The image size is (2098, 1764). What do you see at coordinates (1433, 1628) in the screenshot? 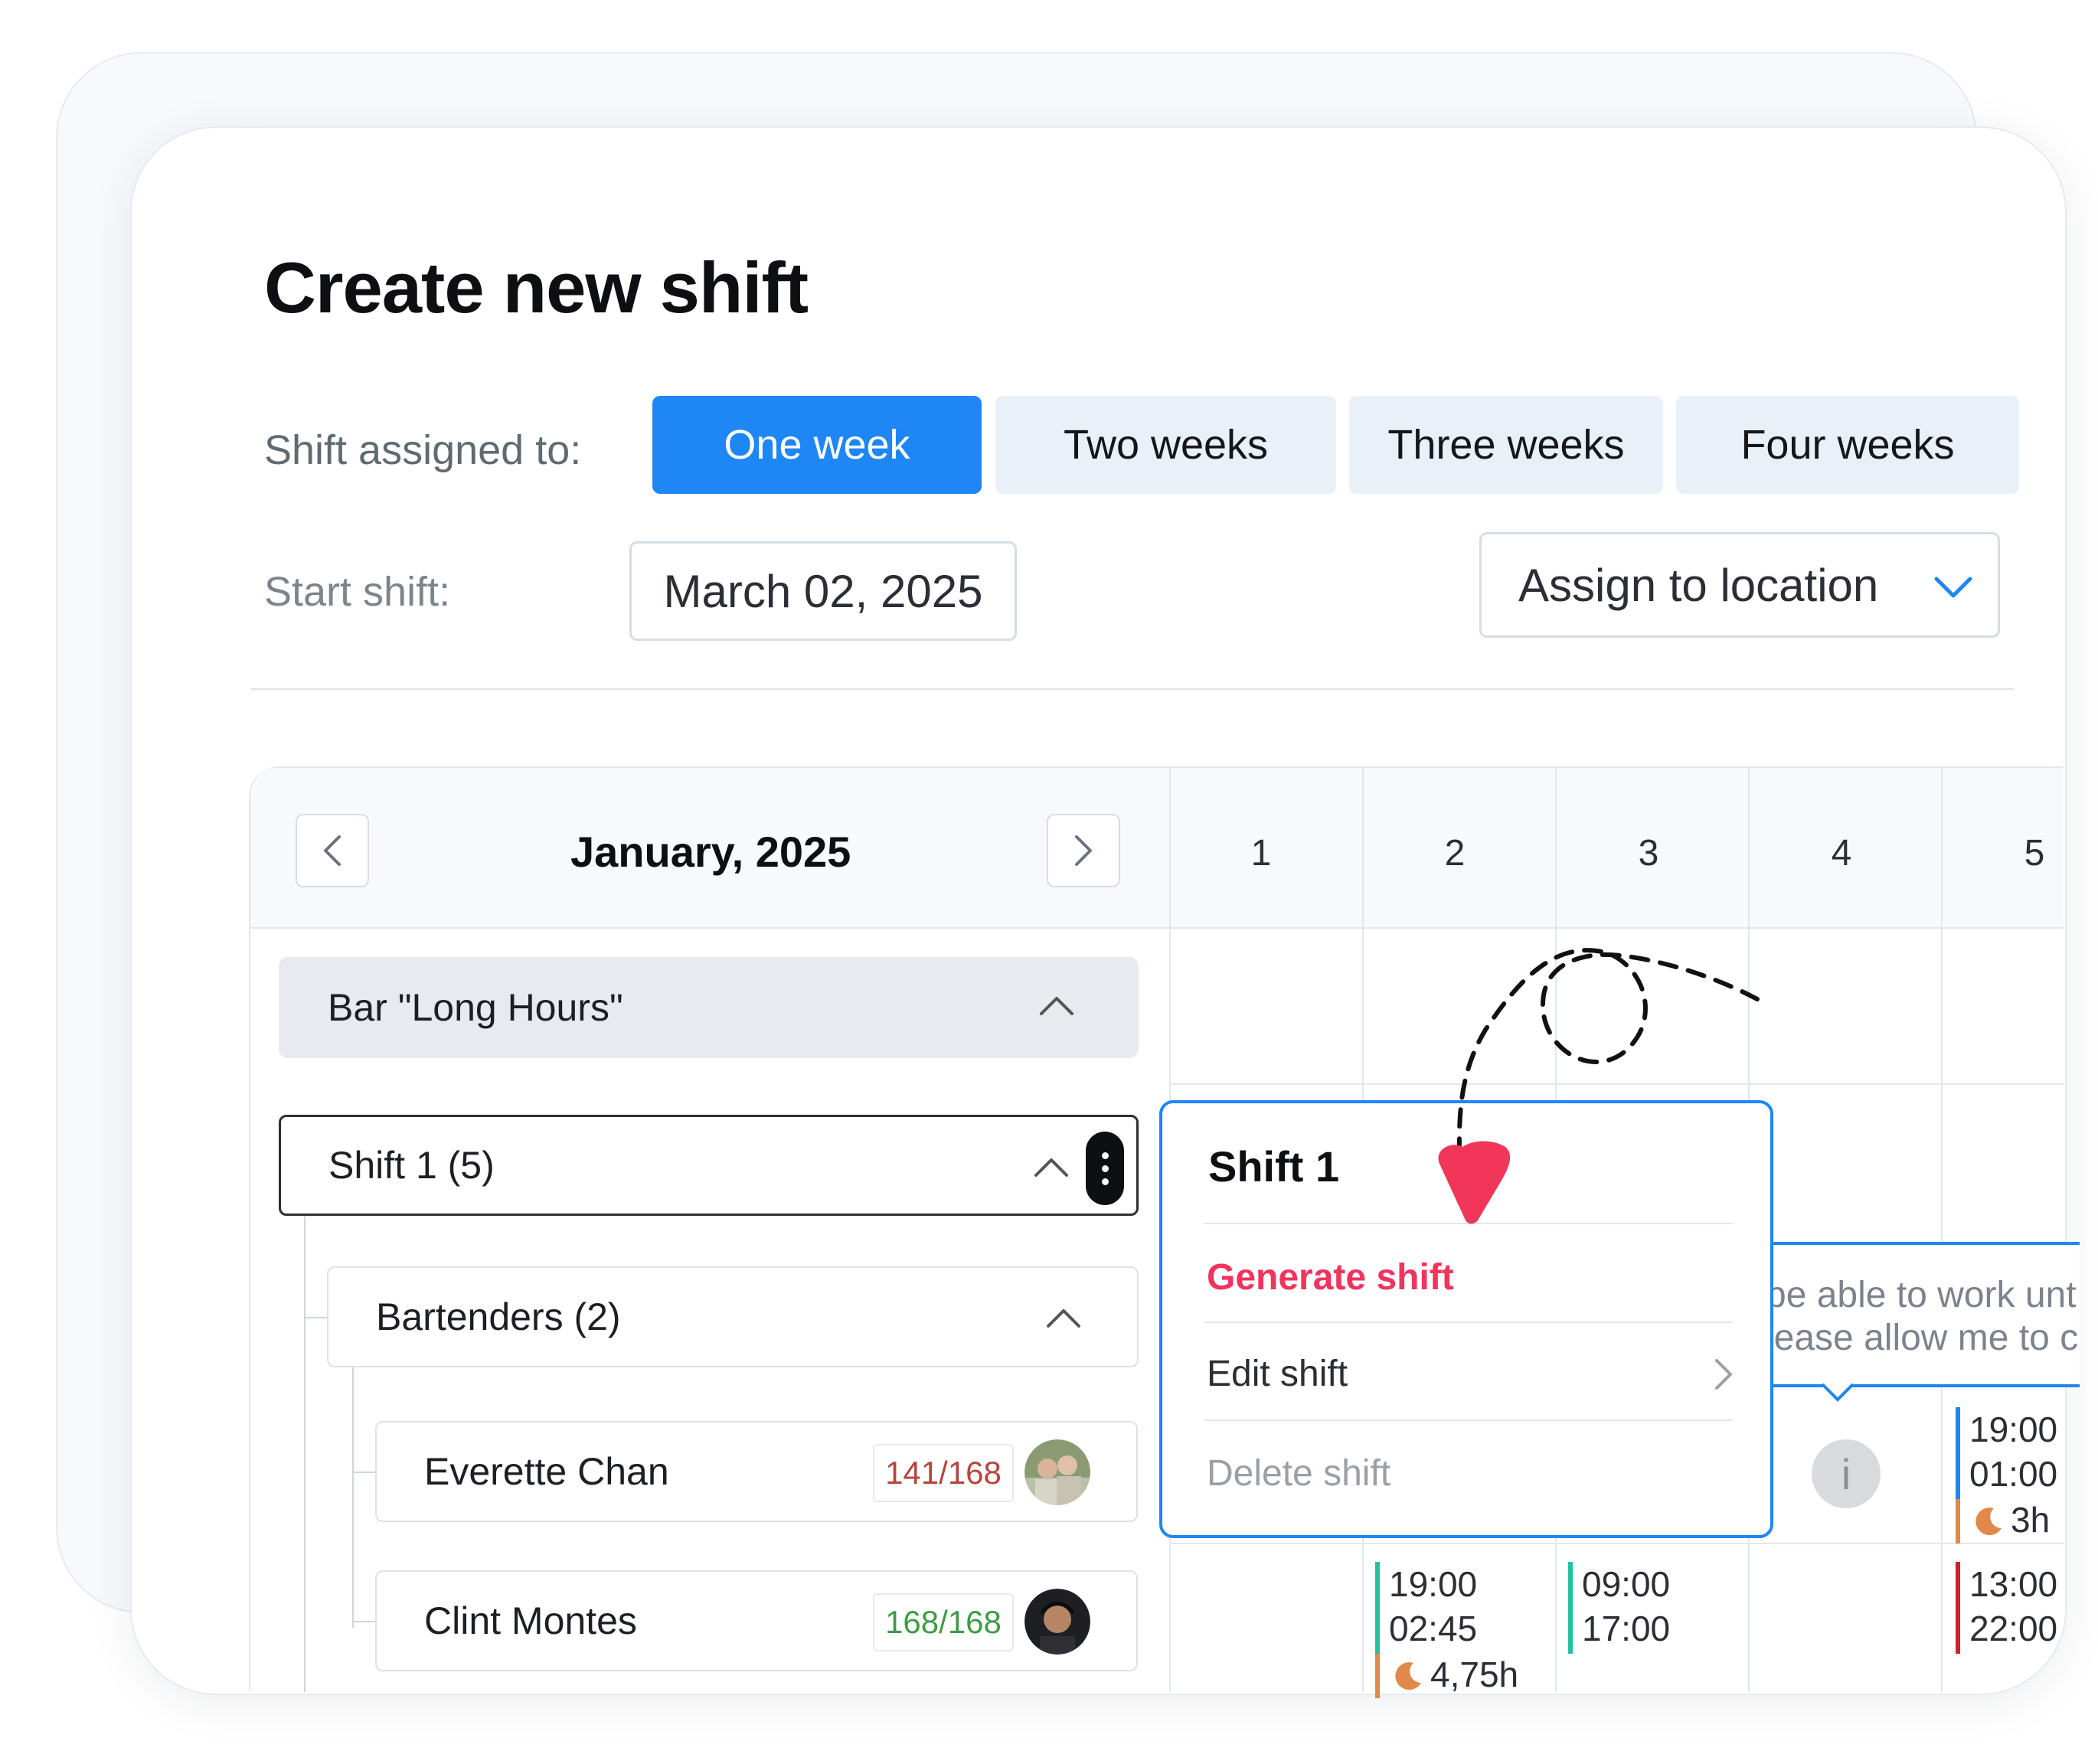
I see `shift-end-time: 02:45` at bounding box center [1433, 1628].